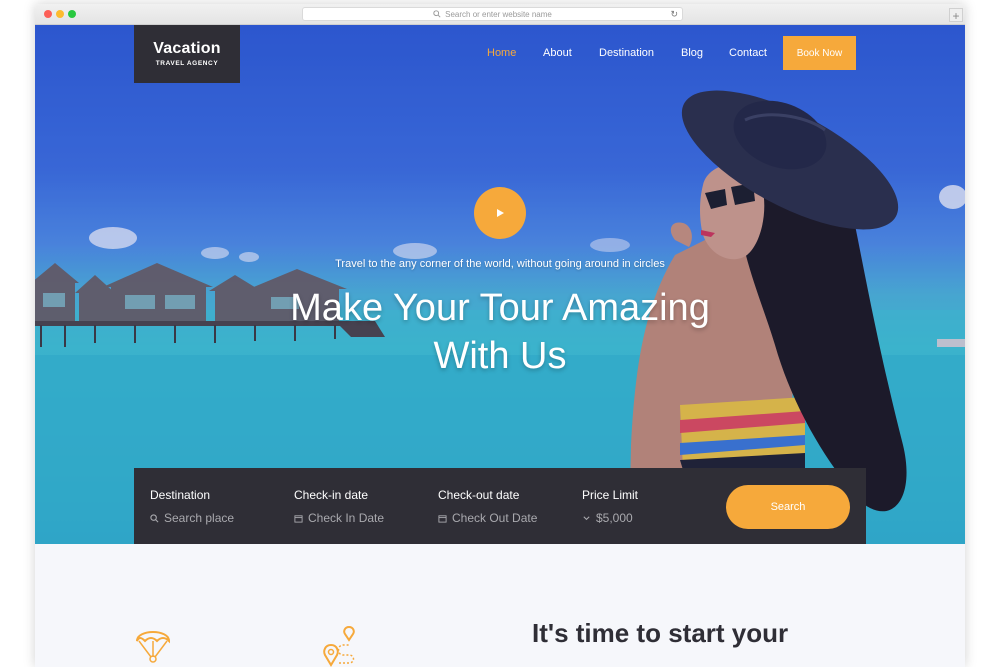 The height and width of the screenshot is (667, 1000). Describe the element at coordinates (610, 495) in the screenshot. I see `price-limit-label: Price Limit` at that location.